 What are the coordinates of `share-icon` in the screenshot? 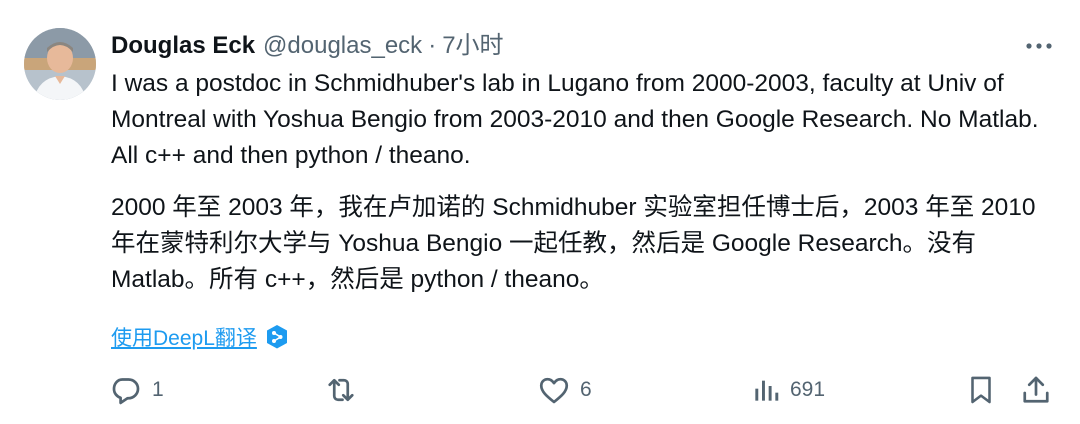 It's located at (1036, 390).